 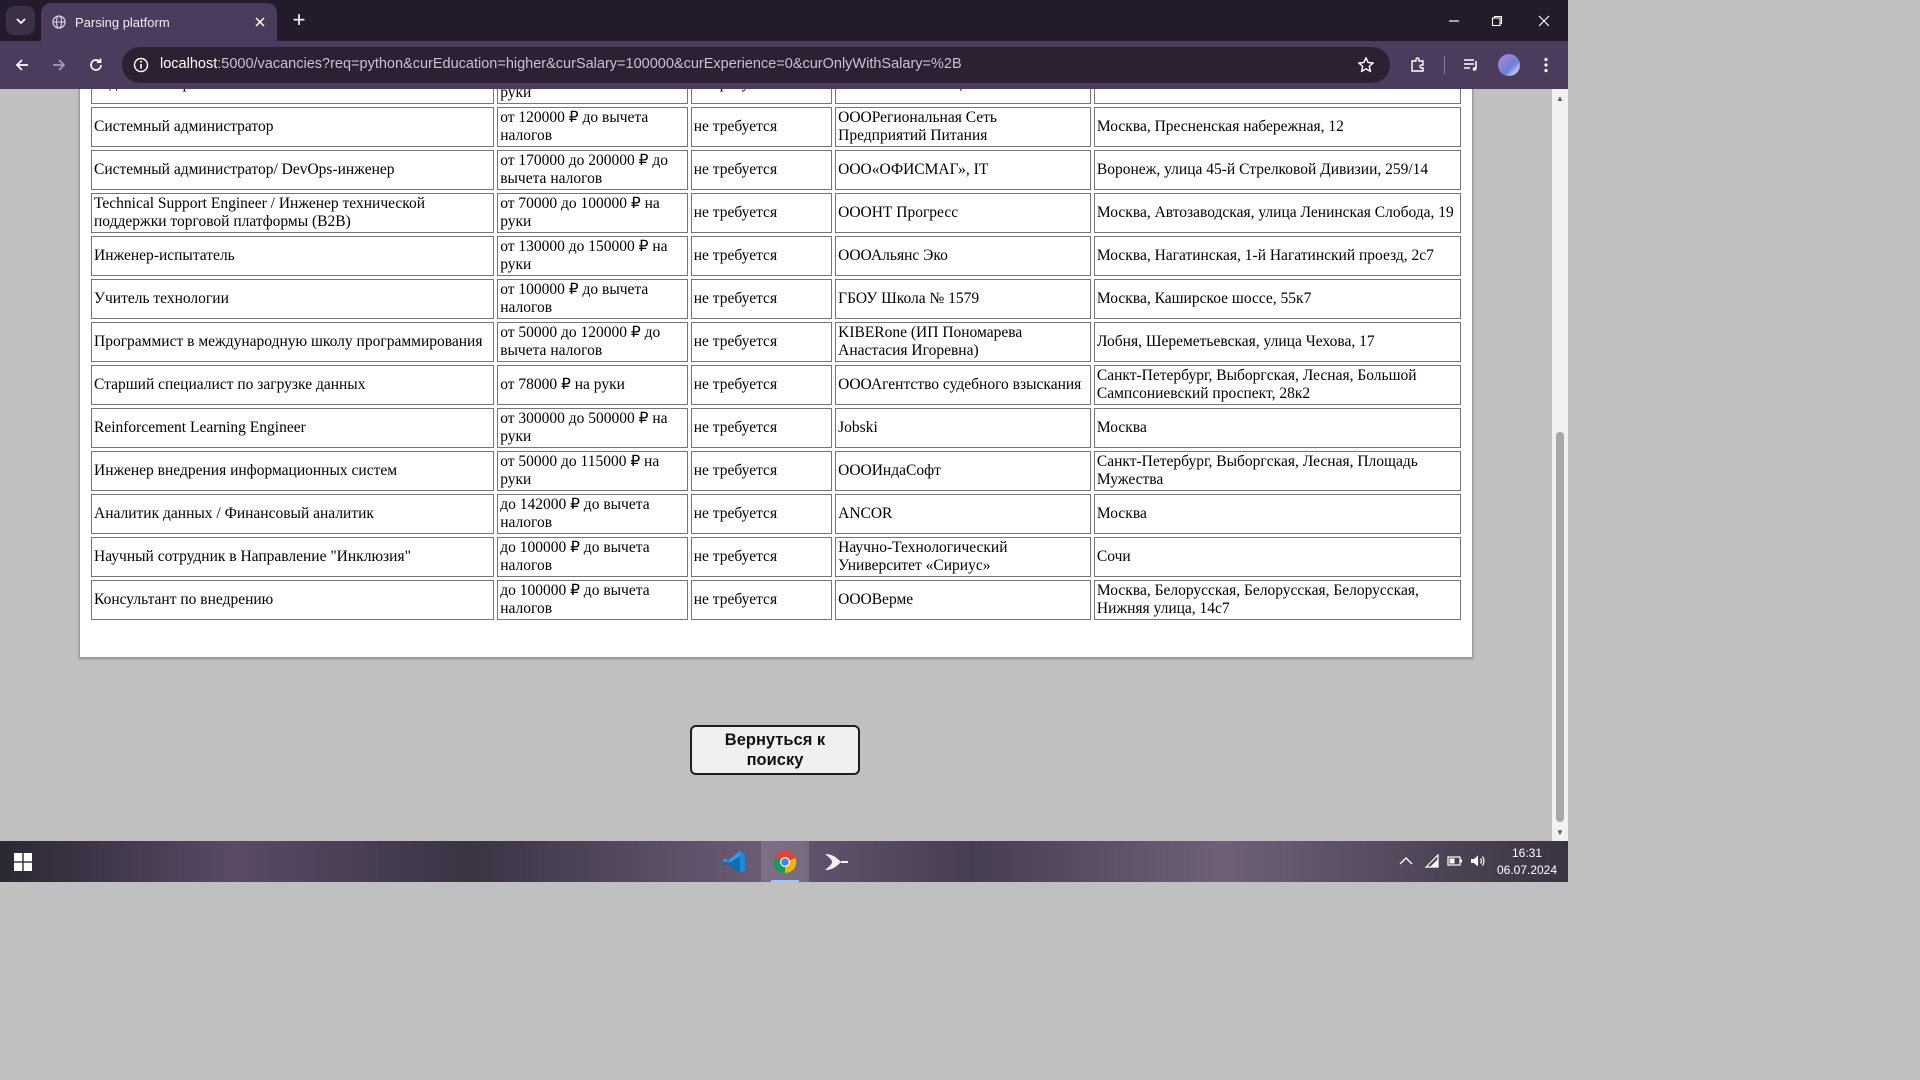 What do you see at coordinates (293, 428) in the screenshot?
I see `vacancy-title-cell: Reinforcement Learning Engineer` at bounding box center [293, 428].